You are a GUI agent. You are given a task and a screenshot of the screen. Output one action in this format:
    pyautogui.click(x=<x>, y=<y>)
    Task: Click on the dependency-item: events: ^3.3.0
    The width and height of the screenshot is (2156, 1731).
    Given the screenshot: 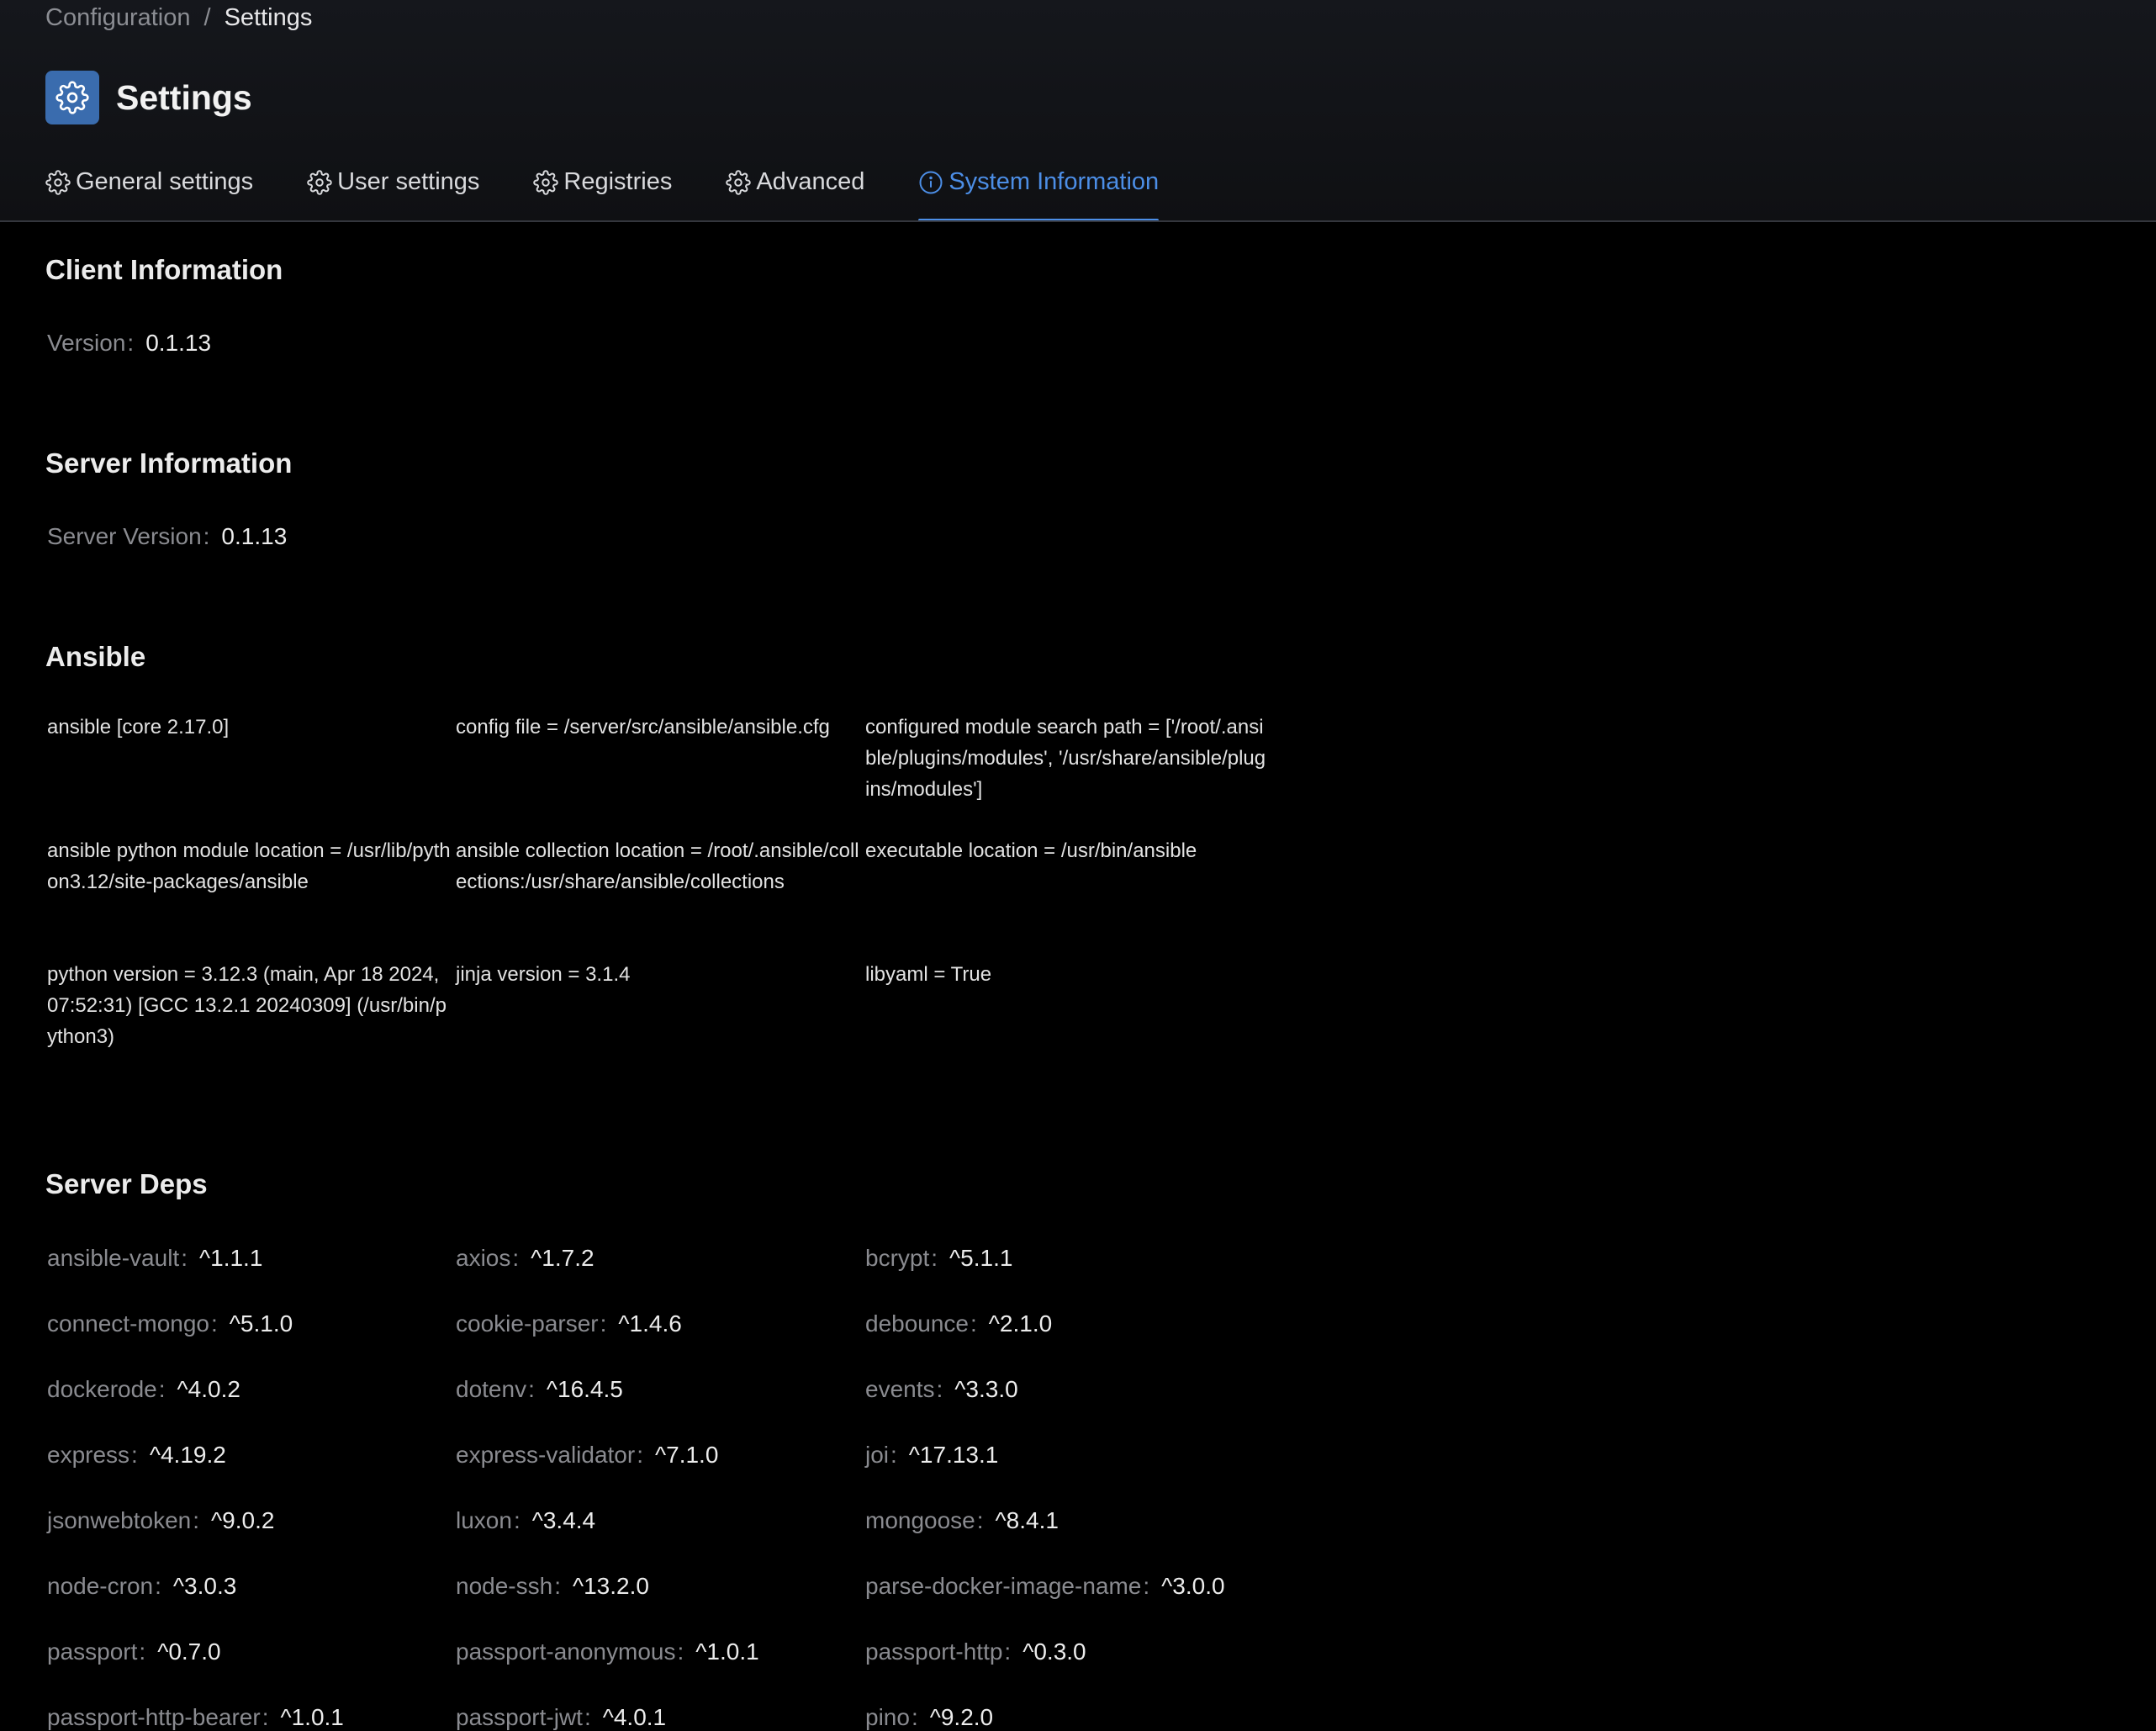 What is the action you would take?
    pyautogui.click(x=941, y=1389)
    